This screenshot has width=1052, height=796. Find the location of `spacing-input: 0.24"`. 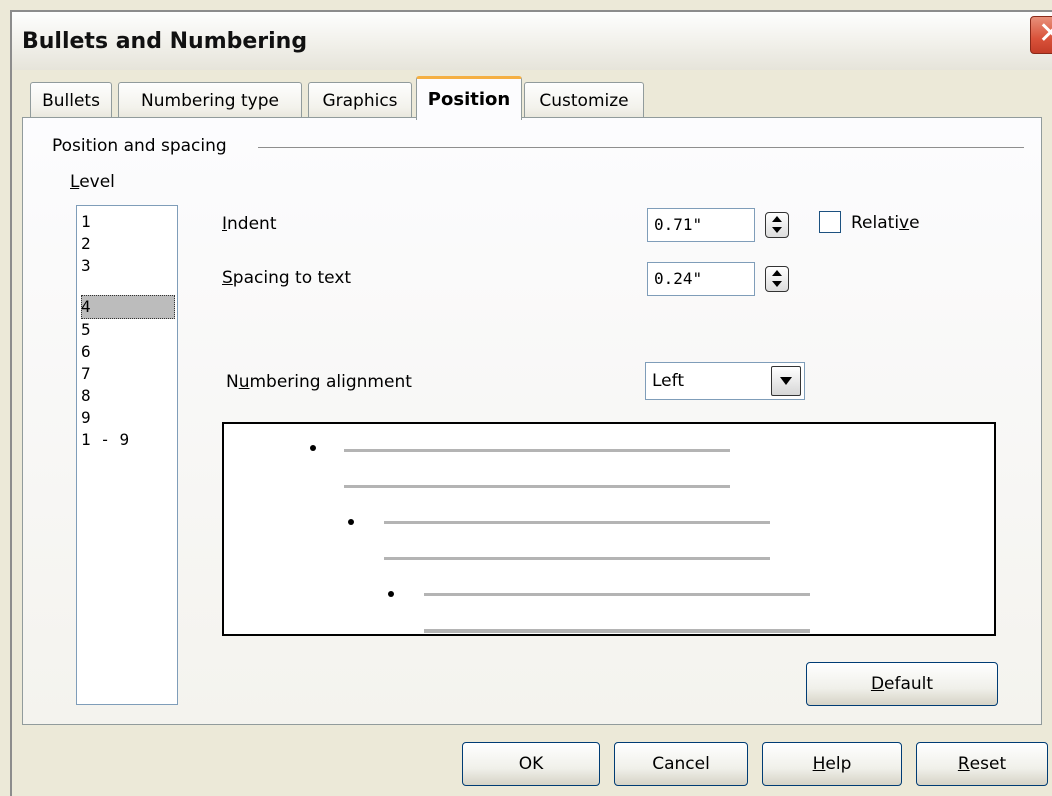

spacing-input: 0.24" is located at coordinates (701, 279).